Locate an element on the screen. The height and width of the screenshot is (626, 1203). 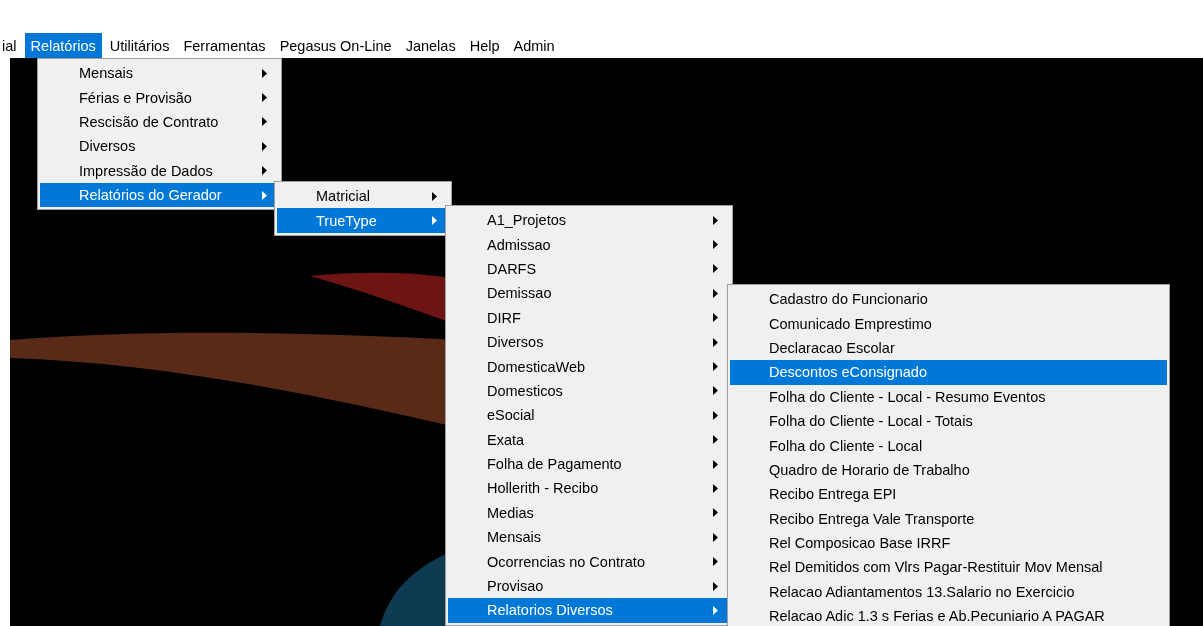
menu-bar-item: Janelas is located at coordinates (430, 45).